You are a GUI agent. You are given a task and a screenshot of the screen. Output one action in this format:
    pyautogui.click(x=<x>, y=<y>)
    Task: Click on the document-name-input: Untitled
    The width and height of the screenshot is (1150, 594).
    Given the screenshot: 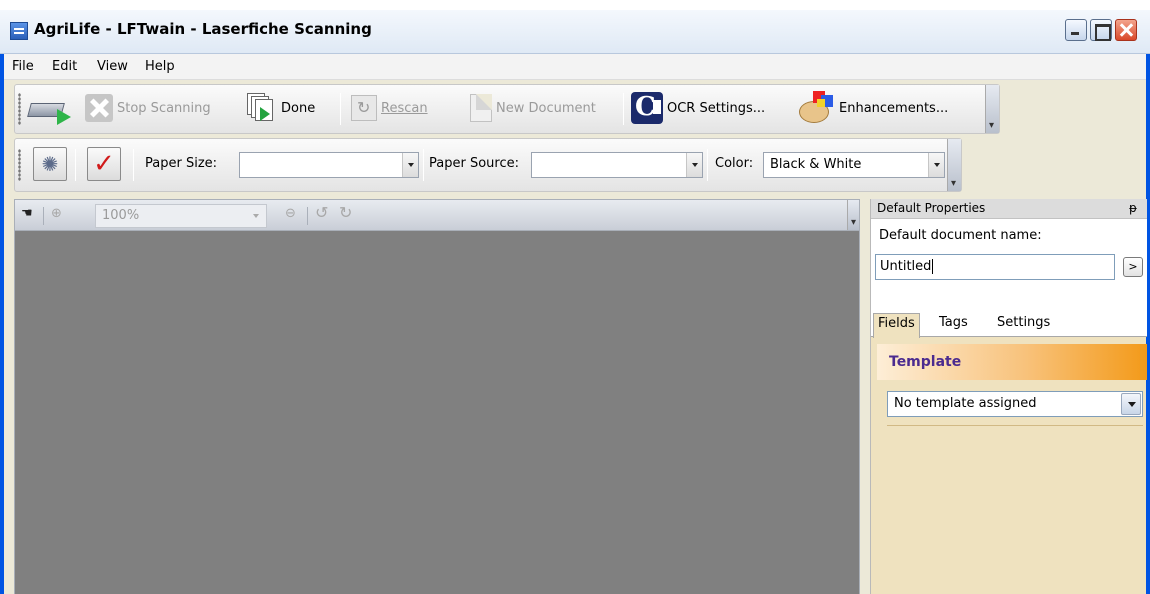 What is the action you would take?
    pyautogui.click(x=995, y=267)
    